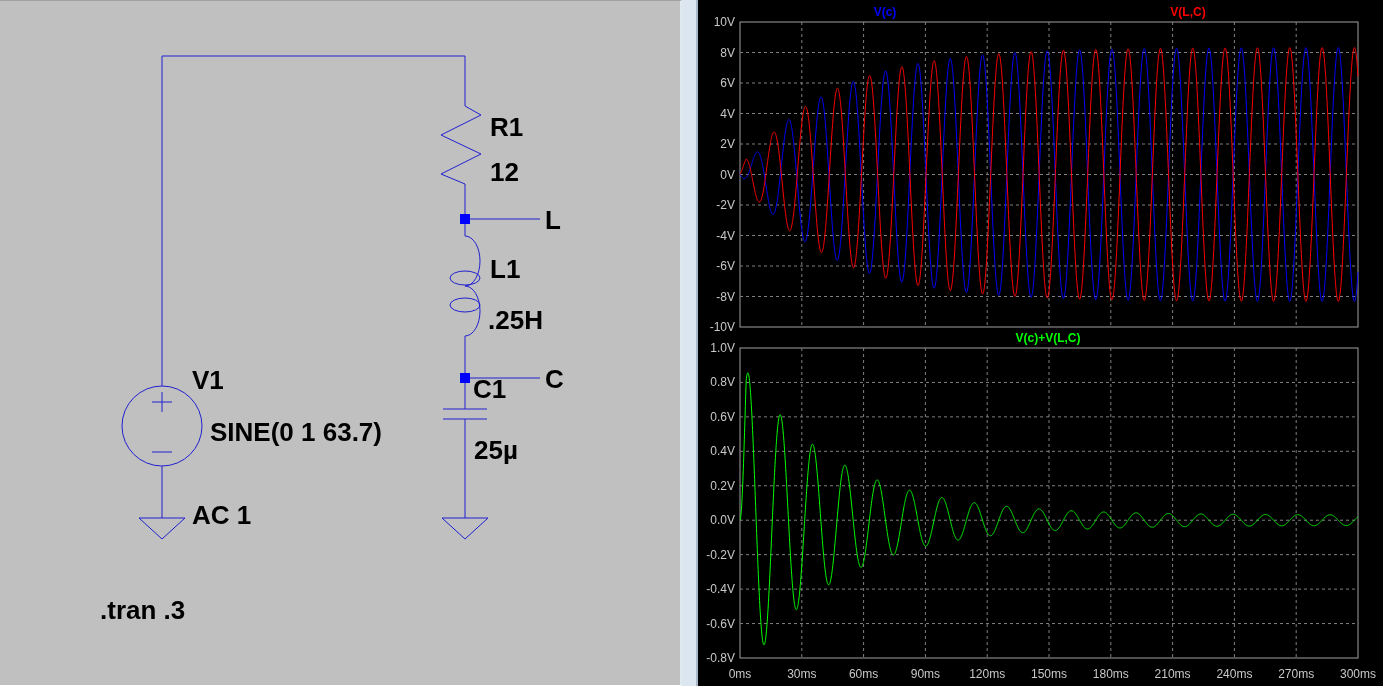 This screenshot has height=686, width=1383. I want to click on y-axis-label: -0.6V, so click(720, 623).